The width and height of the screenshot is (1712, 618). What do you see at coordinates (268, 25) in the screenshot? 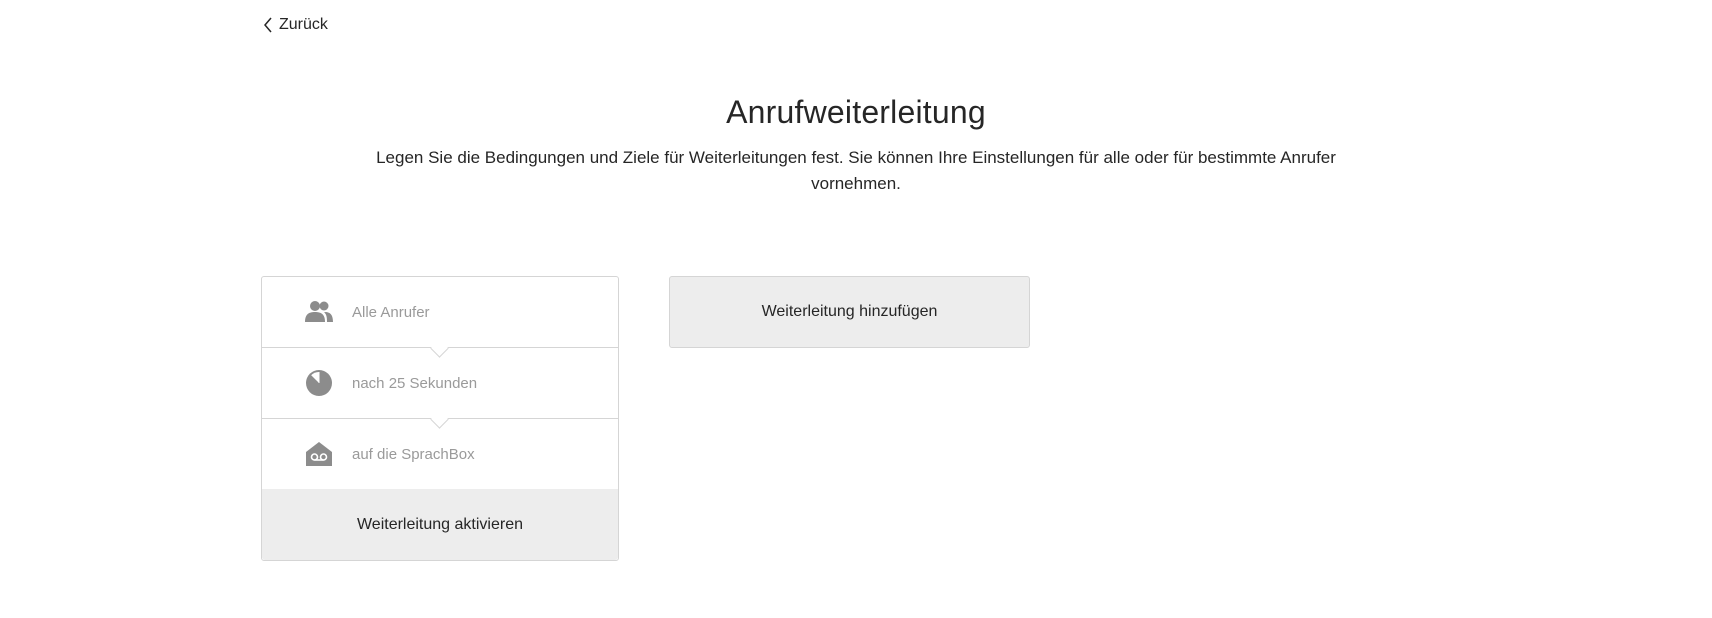
I see `chevron-left-icon` at bounding box center [268, 25].